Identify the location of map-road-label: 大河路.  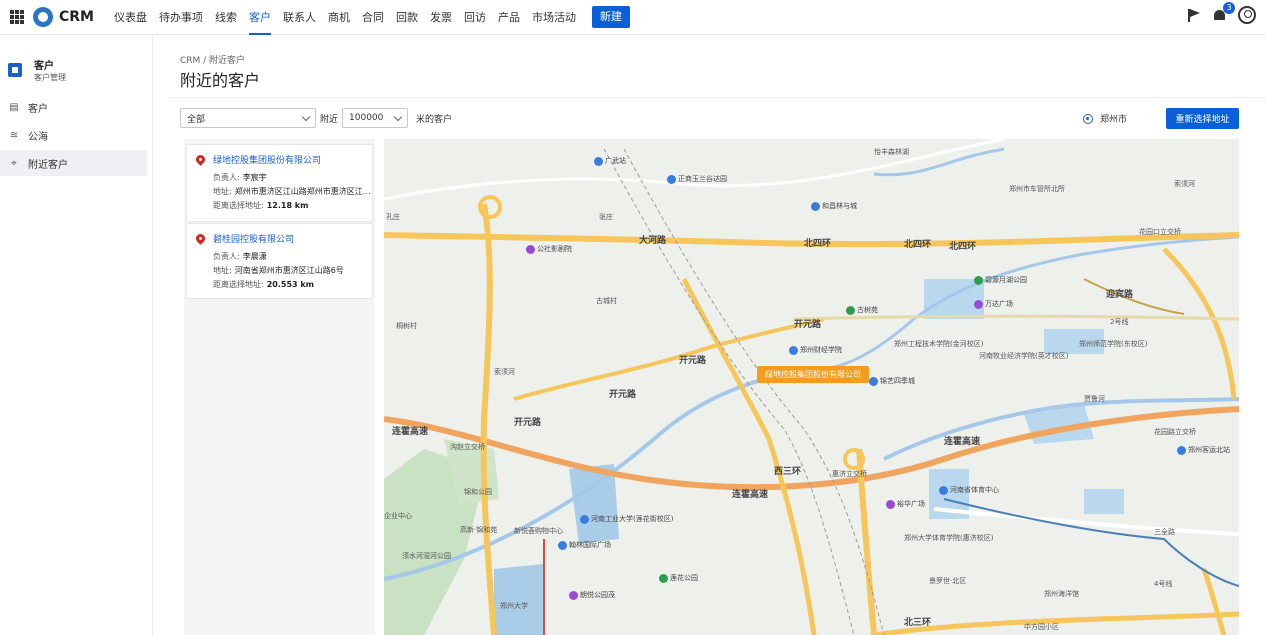
(653, 241).